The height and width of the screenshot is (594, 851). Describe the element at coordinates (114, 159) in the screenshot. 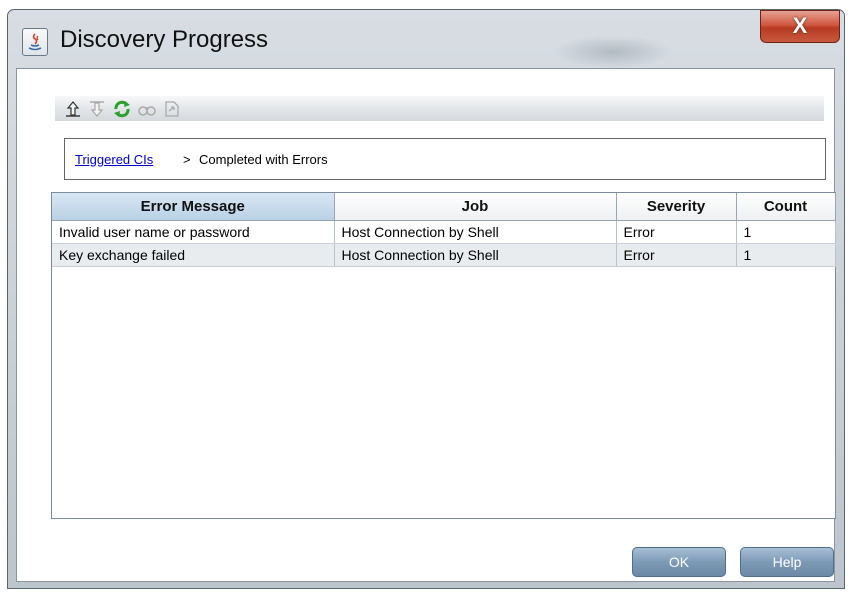

I see `breadcrumb-link-triggered-cis: Triggered CIs` at that location.